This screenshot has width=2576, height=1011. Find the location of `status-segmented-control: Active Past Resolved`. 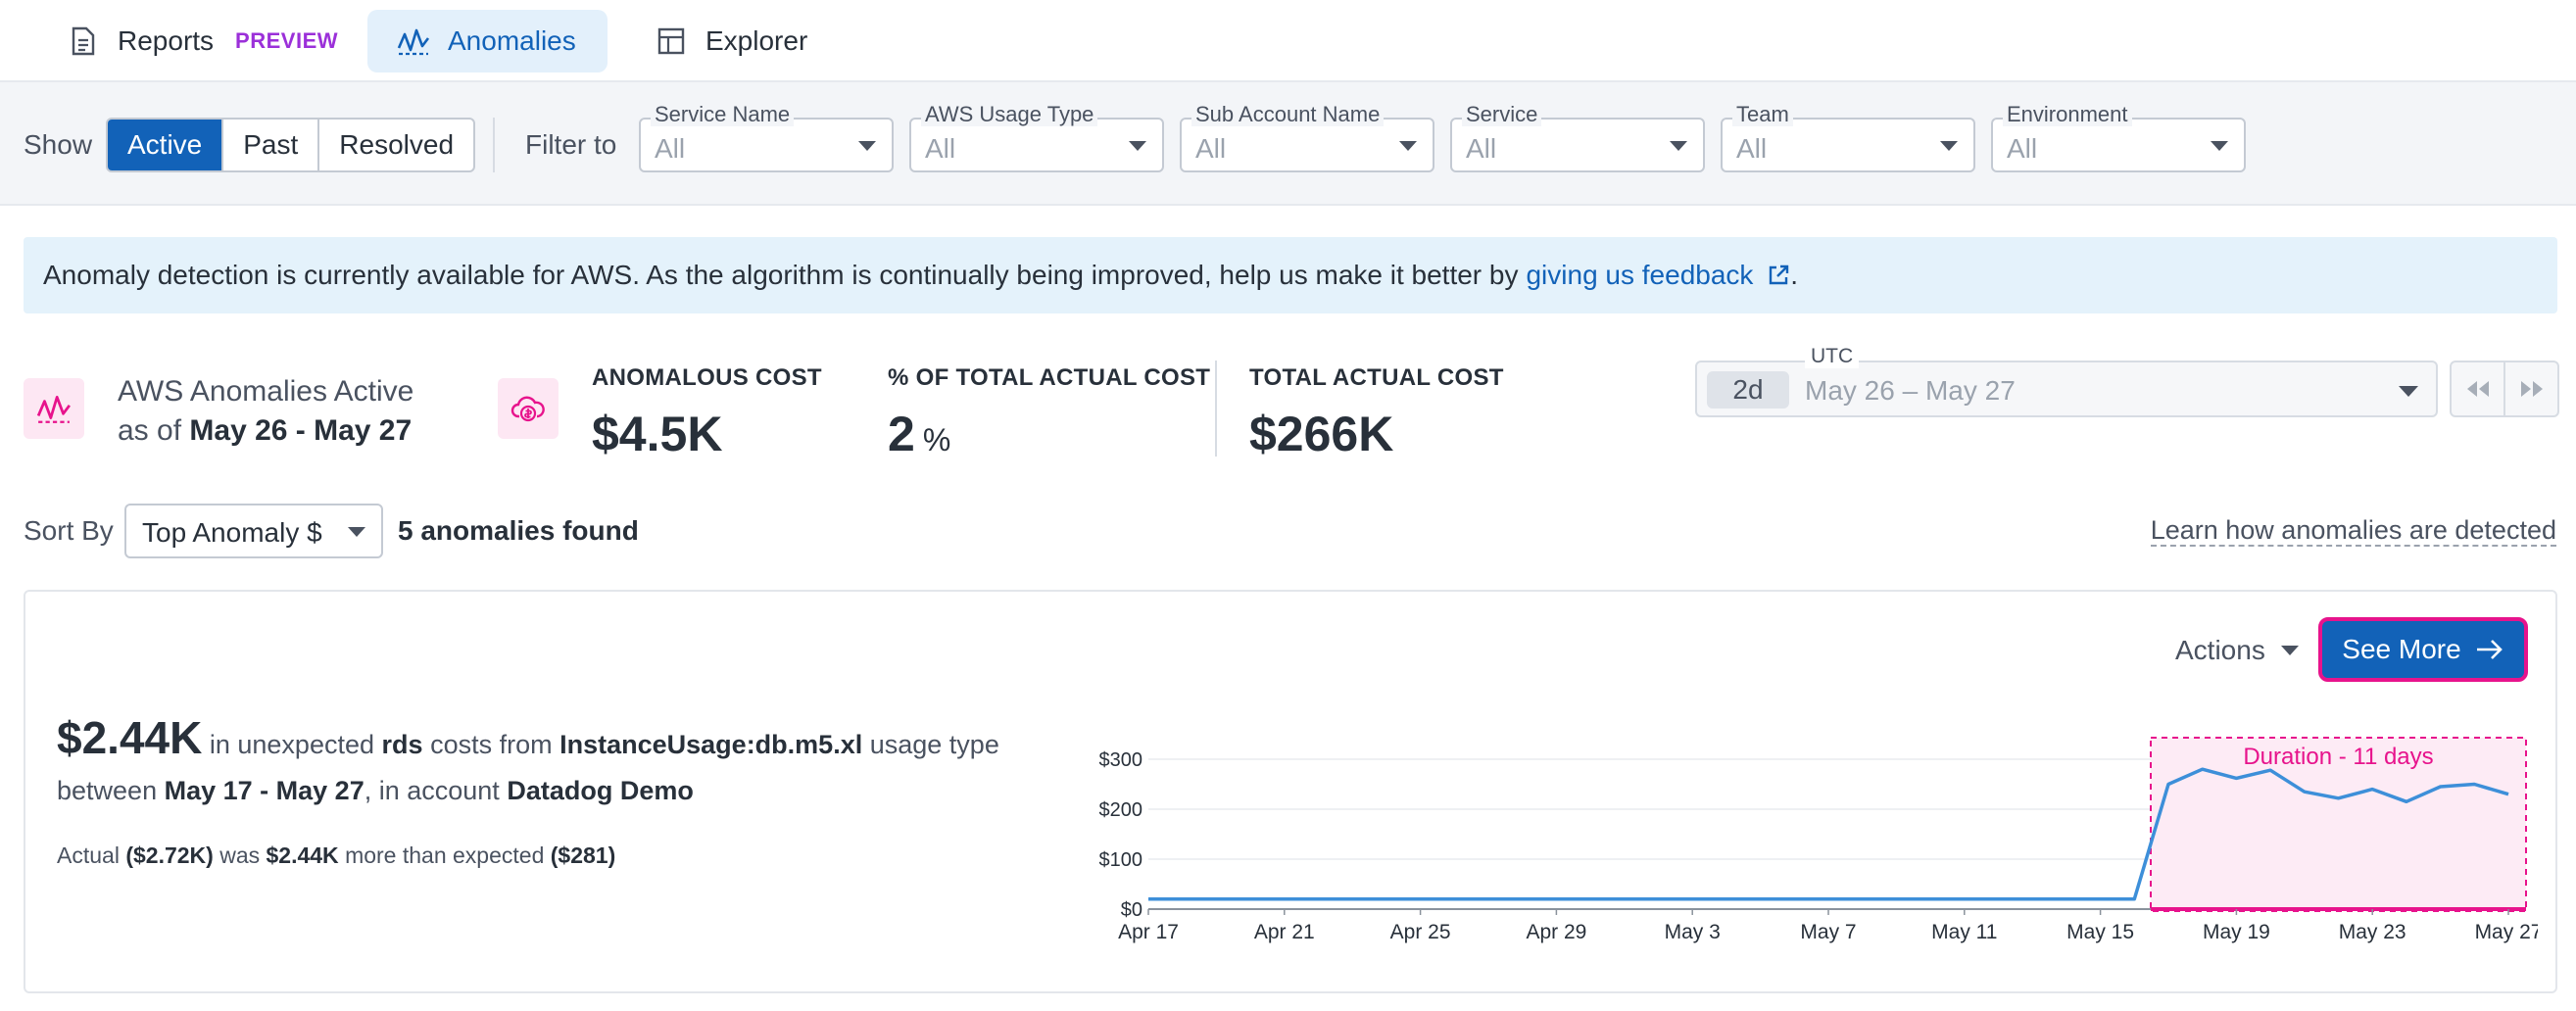

status-segmented-control: Active Past Resolved is located at coordinates (291, 145).